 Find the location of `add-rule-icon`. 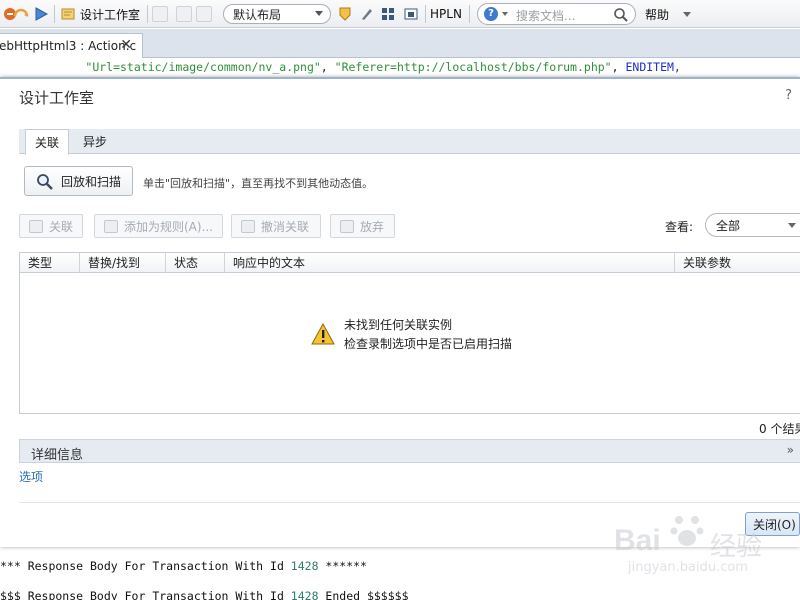

add-rule-icon is located at coordinates (111, 226).